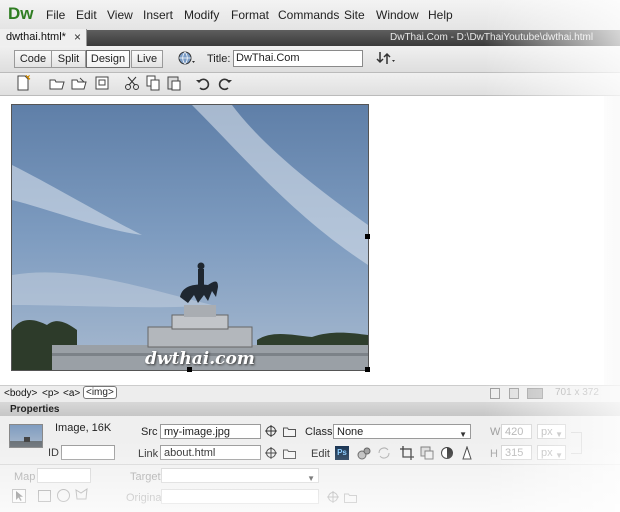 The height and width of the screenshot is (512, 620). What do you see at coordinates (88, 452) in the screenshot?
I see `id-input` at bounding box center [88, 452].